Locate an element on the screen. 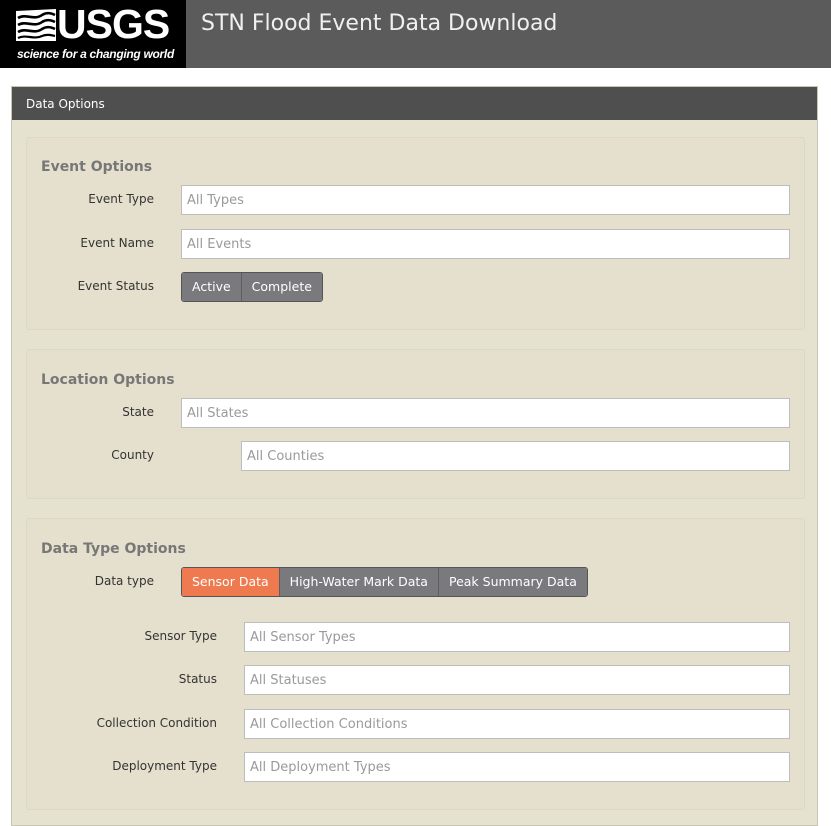  collection-condition-input is located at coordinates (517, 724).